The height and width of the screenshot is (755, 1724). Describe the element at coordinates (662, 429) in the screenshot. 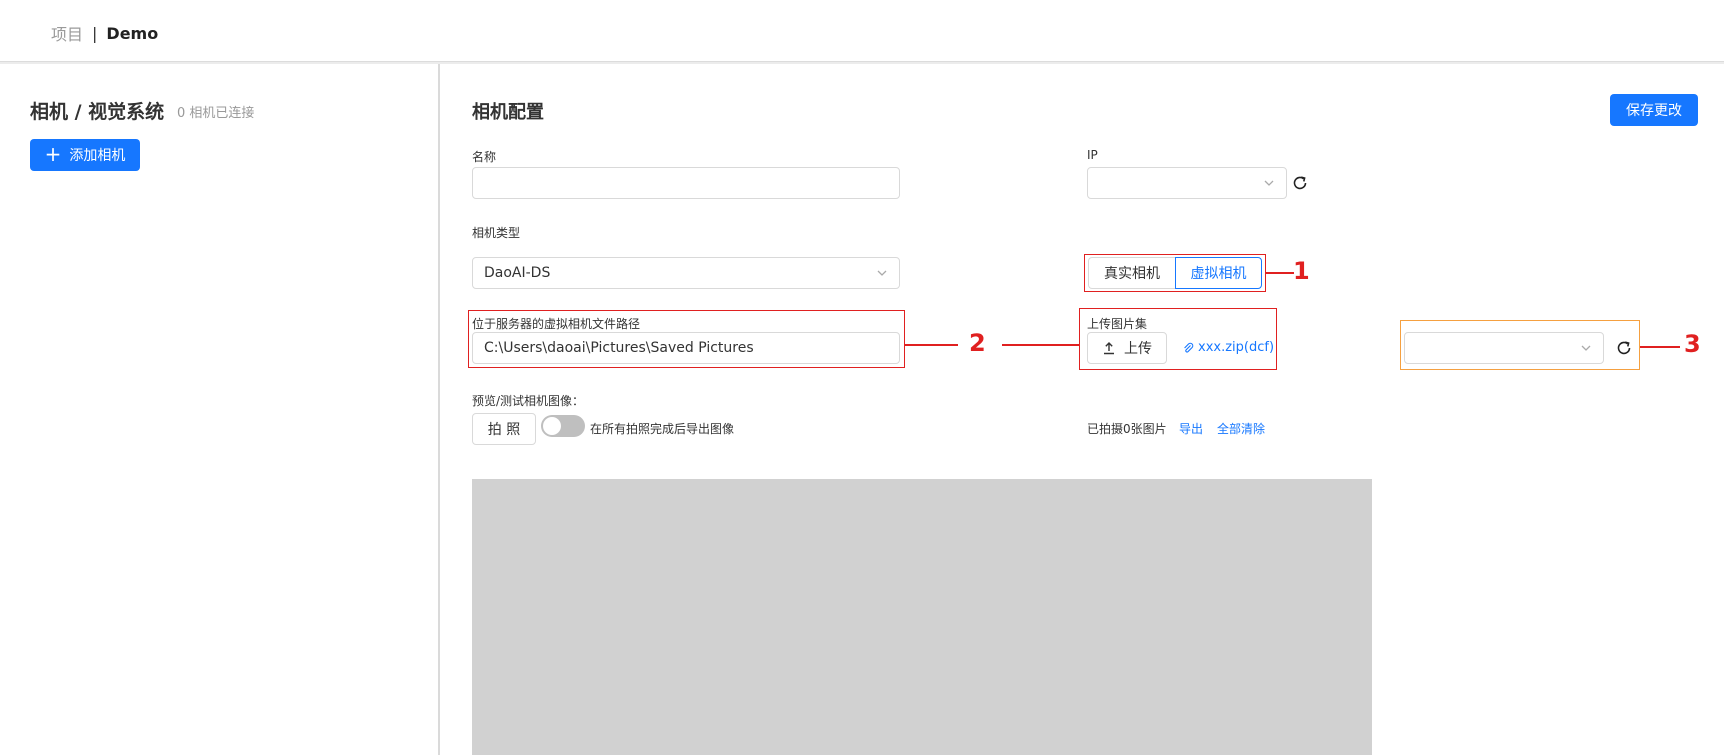

I see `export-toggle-label: 在所有拍照完成后导出图像` at that location.